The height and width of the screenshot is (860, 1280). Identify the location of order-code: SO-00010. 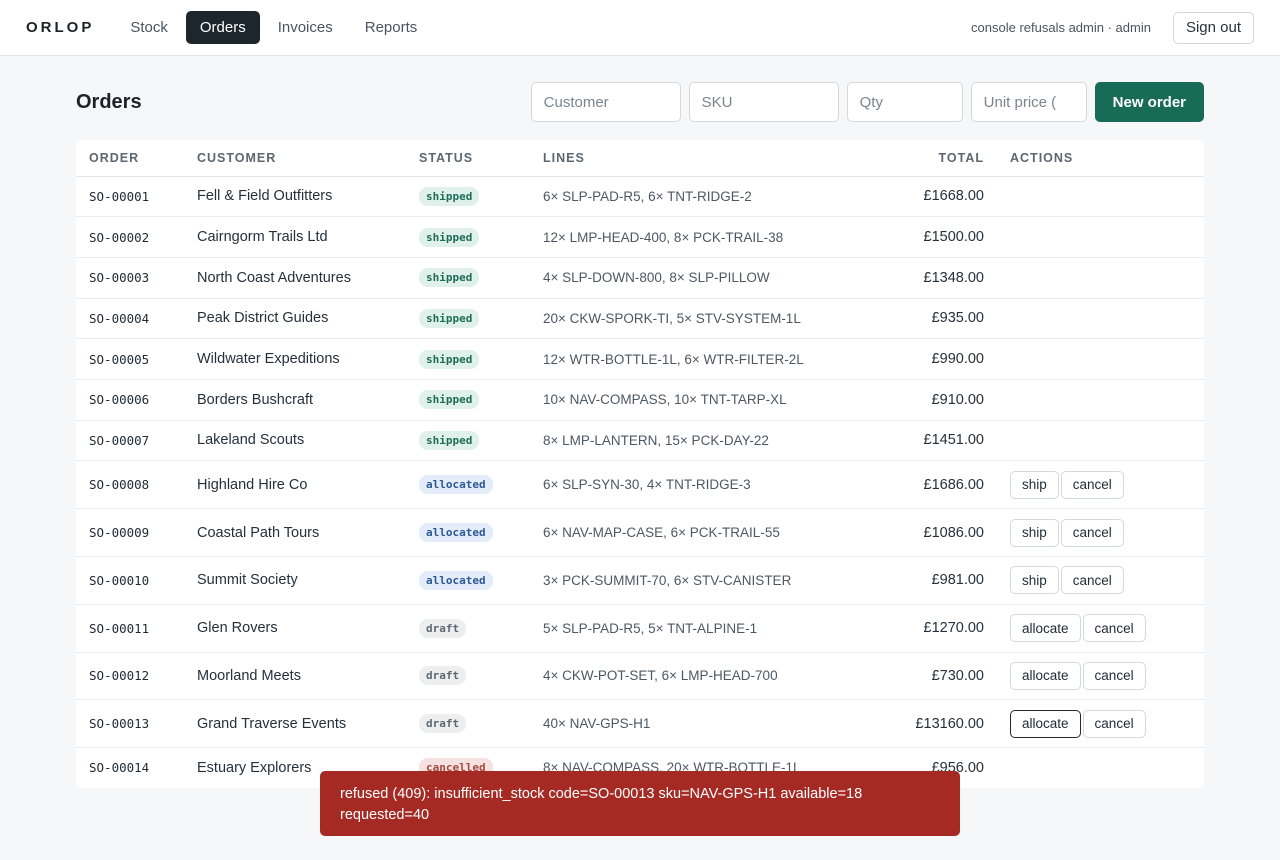
(130, 580).